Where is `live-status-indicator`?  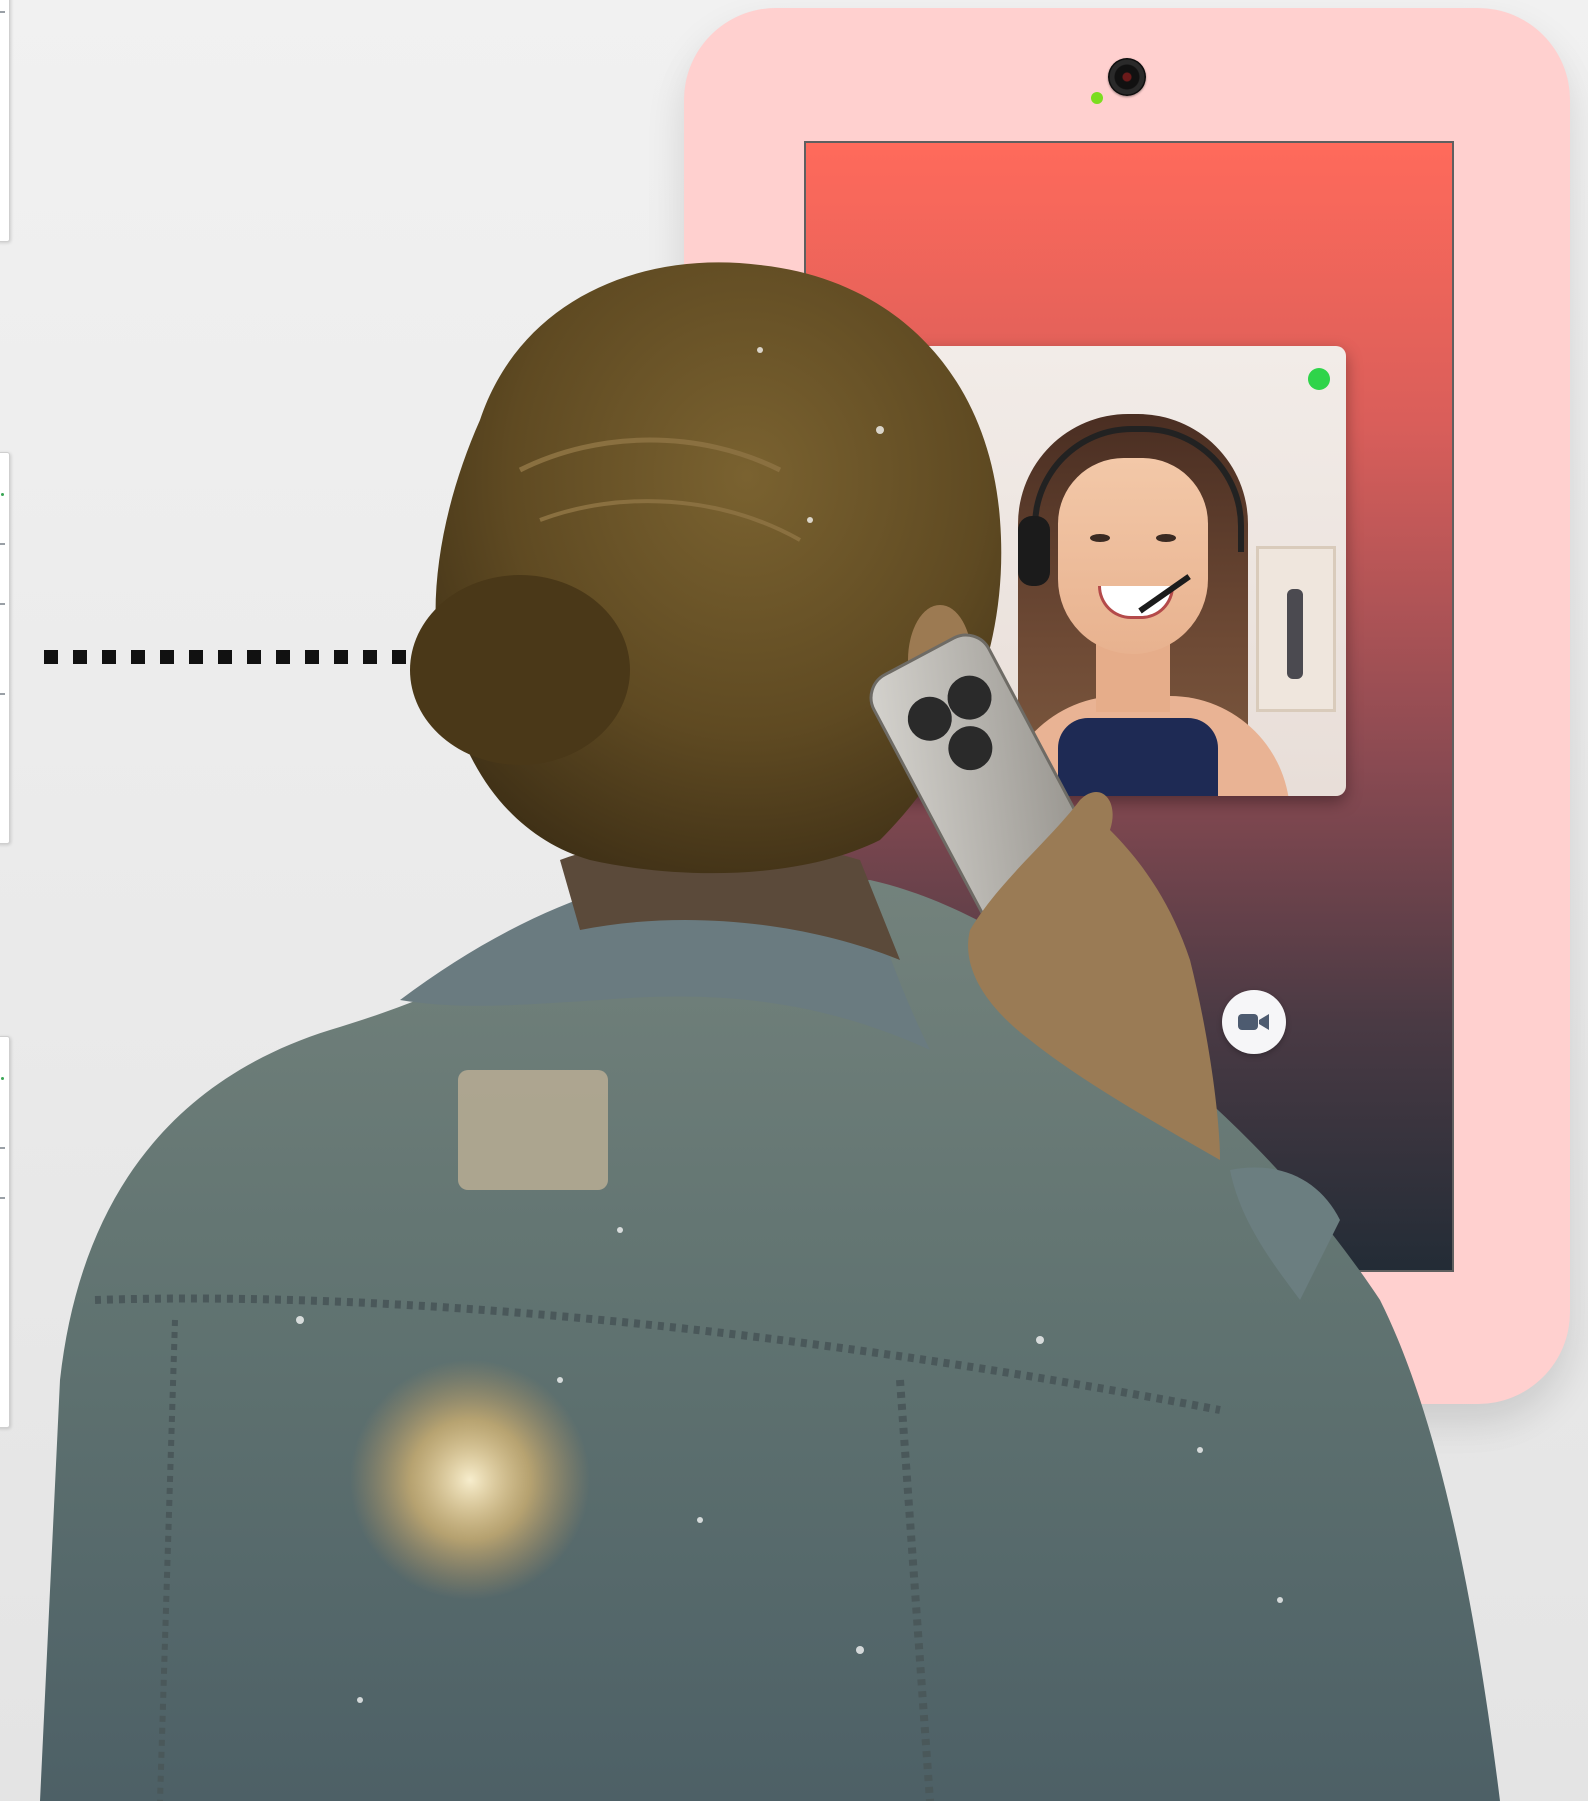
live-status-indicator is located at coordinates (1319, 379).